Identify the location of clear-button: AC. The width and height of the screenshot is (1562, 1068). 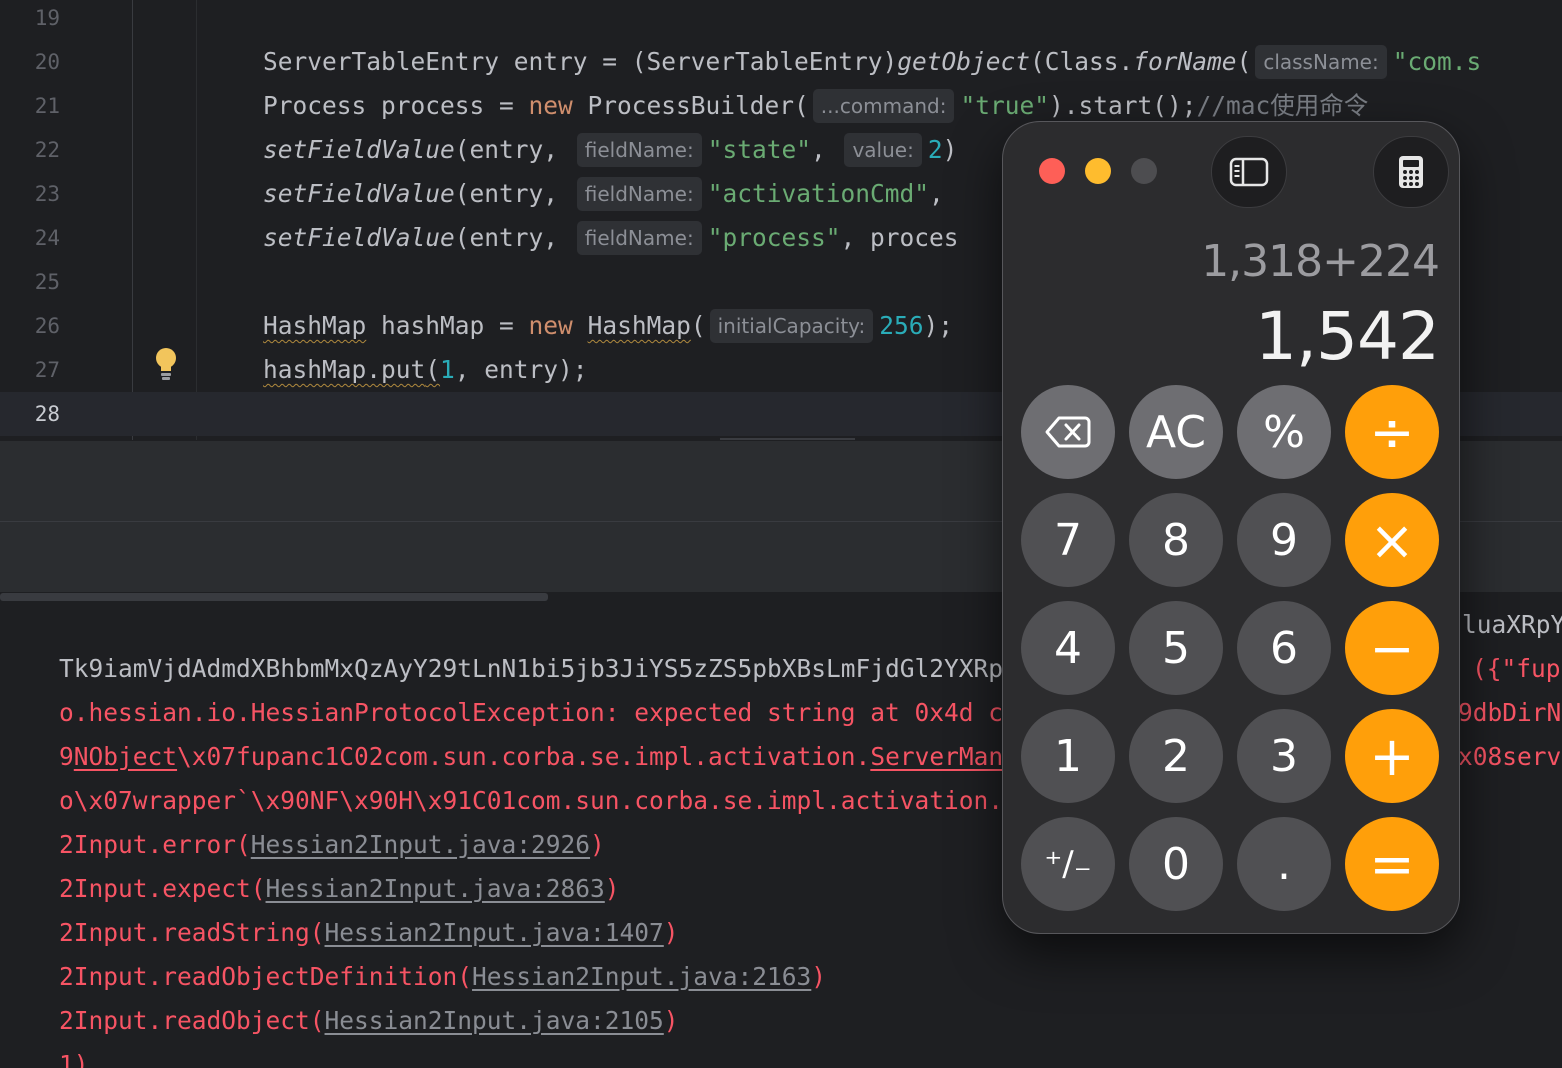
(1176, 432).